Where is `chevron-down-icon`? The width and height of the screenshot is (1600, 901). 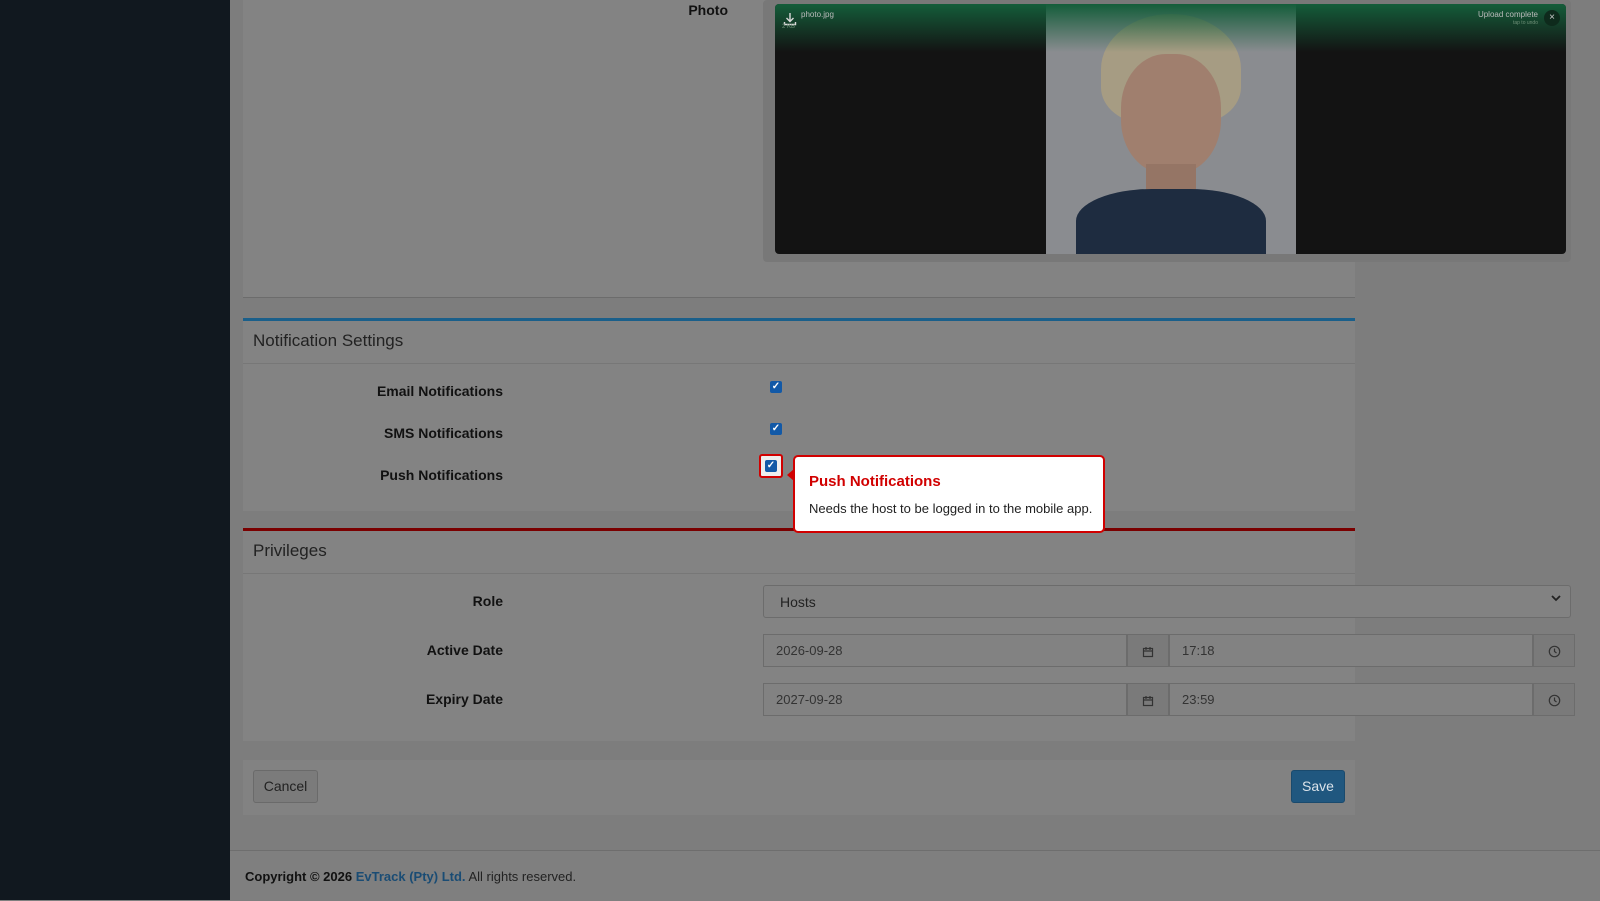
chevron-down-icon is located at coordinates (1556, 599).